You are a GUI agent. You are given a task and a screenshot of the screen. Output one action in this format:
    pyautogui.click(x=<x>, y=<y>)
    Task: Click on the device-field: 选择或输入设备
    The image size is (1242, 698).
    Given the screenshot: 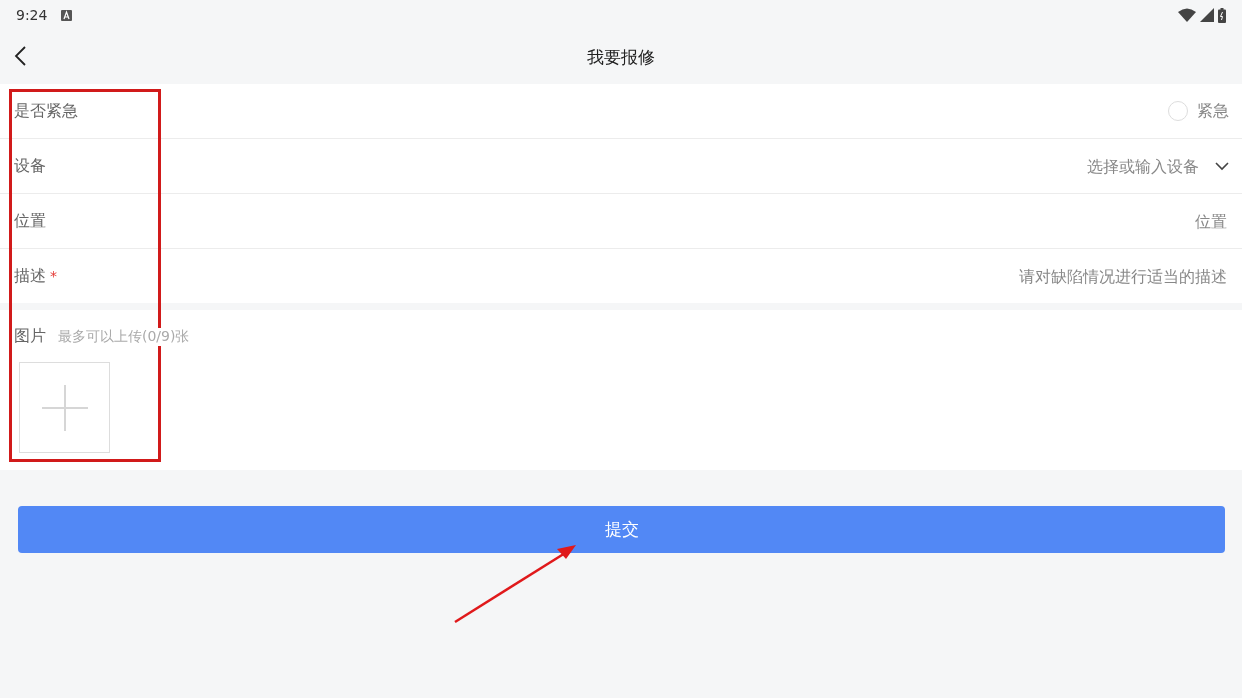 What is the action you would take?
    pyautogui.click(x=1049, y=166)
    